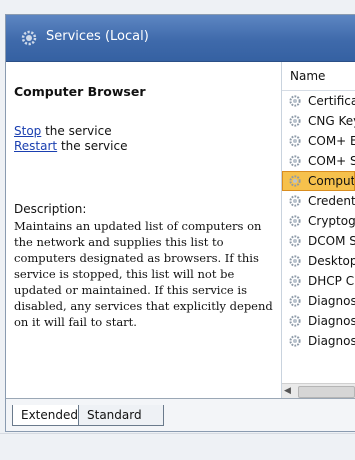  I want to click on description-label: Description:, so click(50, 209).